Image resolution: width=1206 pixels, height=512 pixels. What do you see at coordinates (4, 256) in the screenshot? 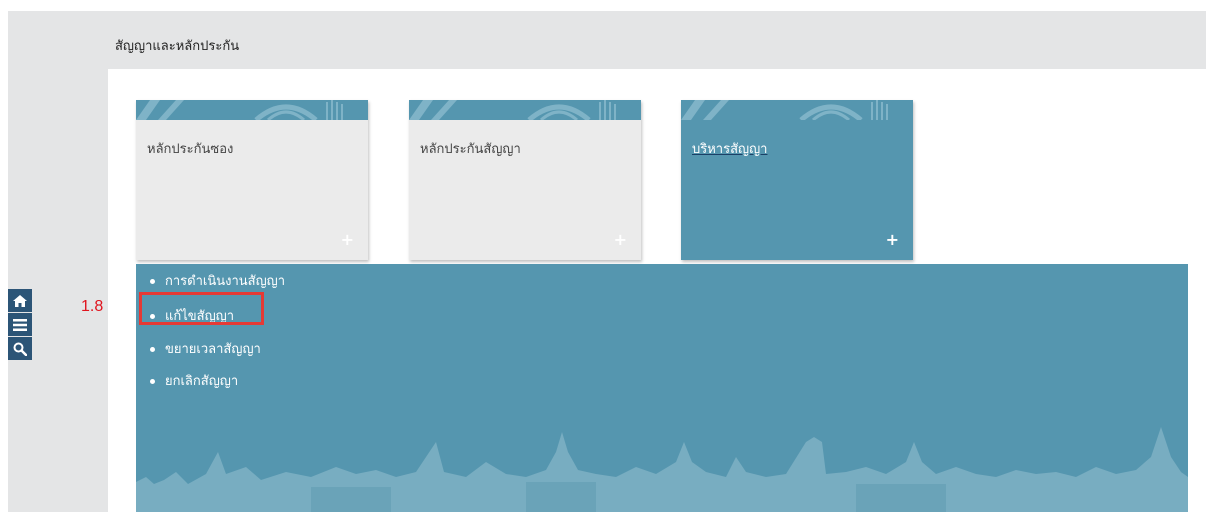
I see `left-margin` at bounding box center [4, 256].